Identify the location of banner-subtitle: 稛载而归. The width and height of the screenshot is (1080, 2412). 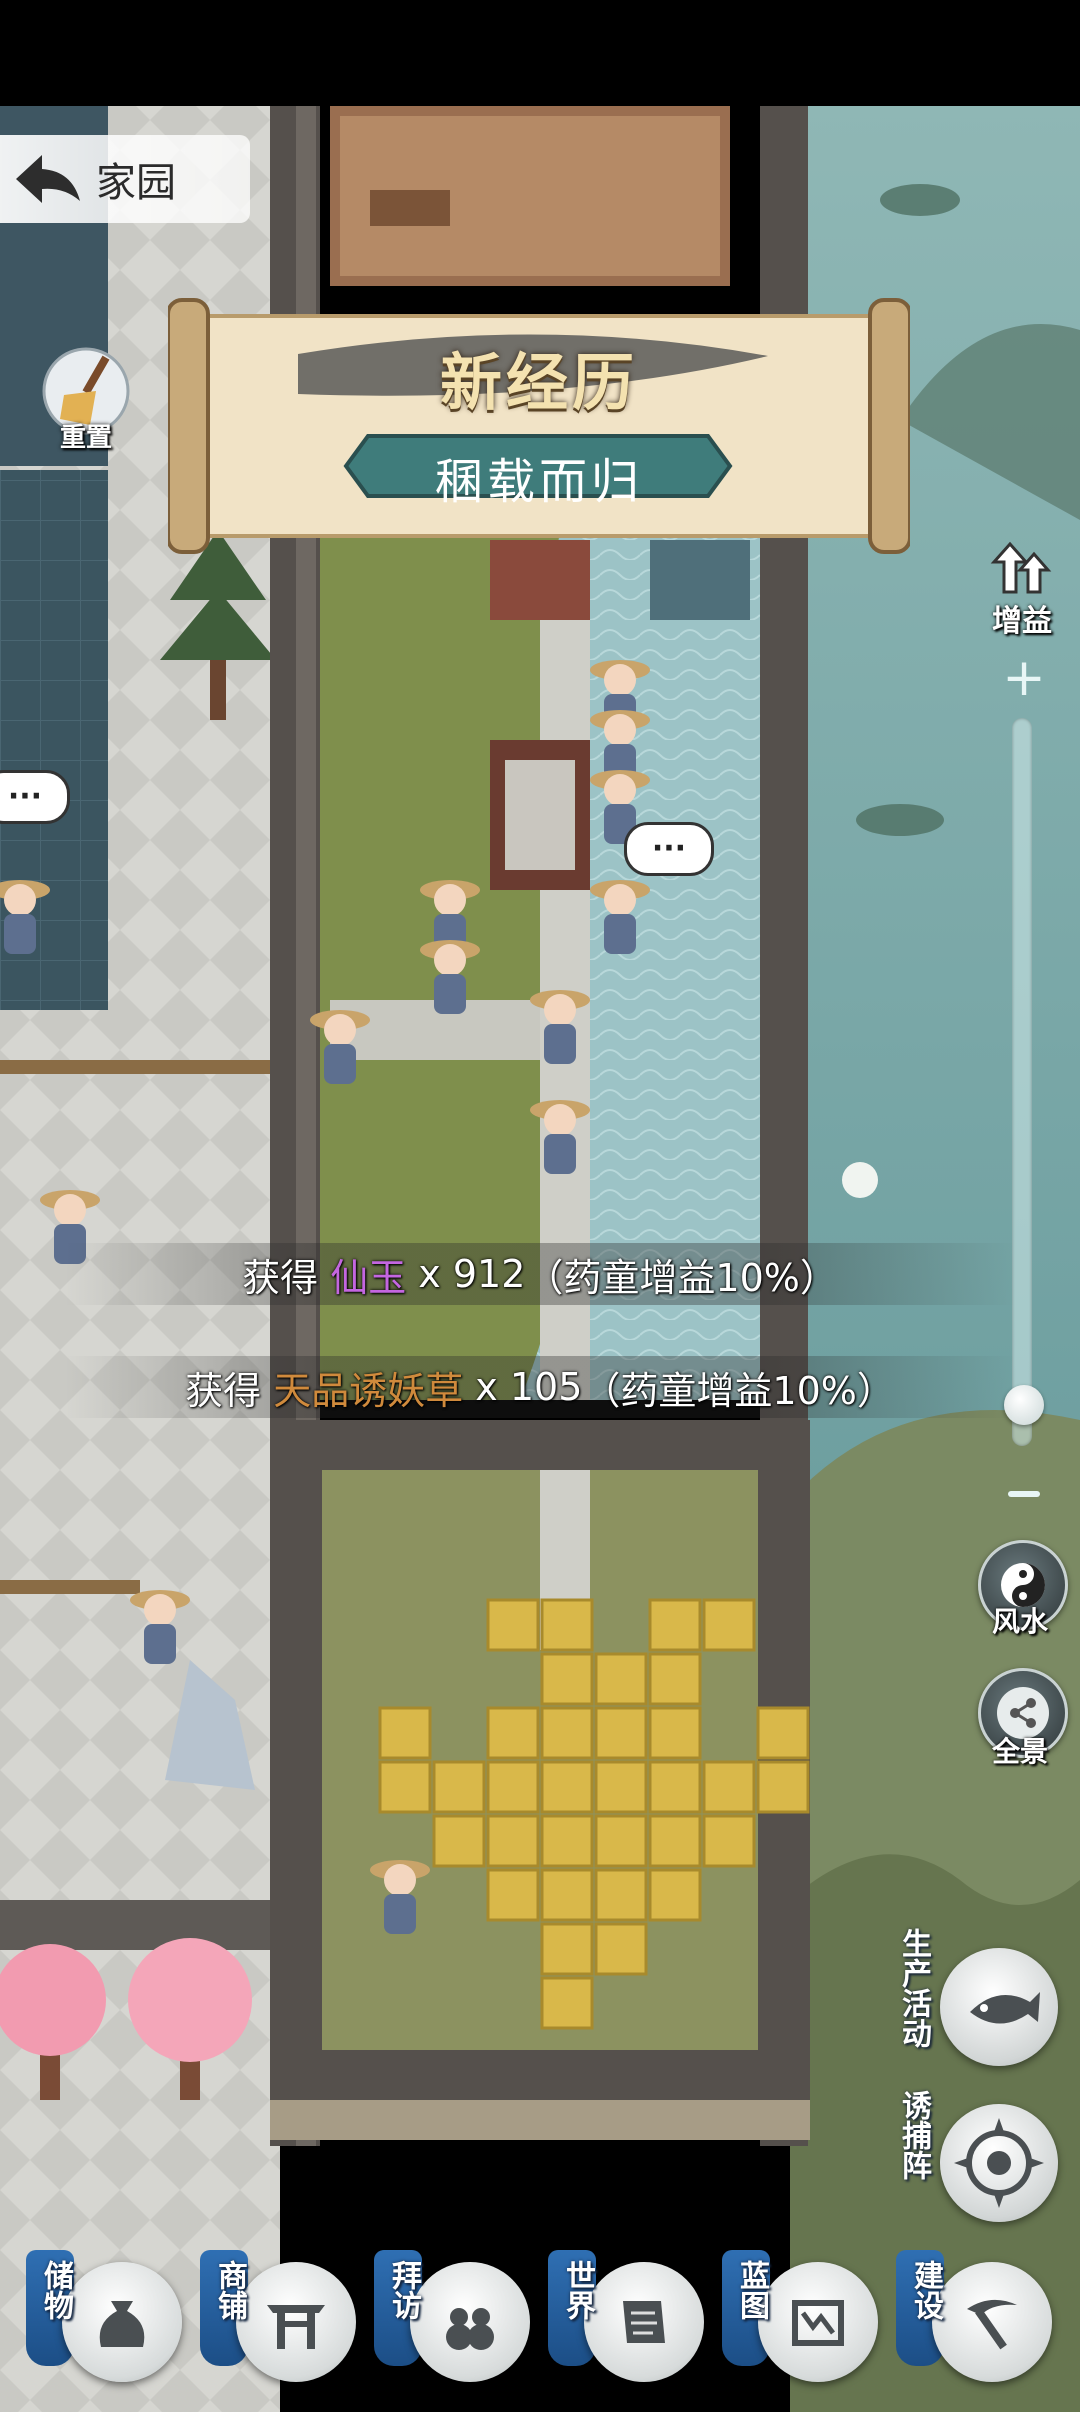
(538, 482).